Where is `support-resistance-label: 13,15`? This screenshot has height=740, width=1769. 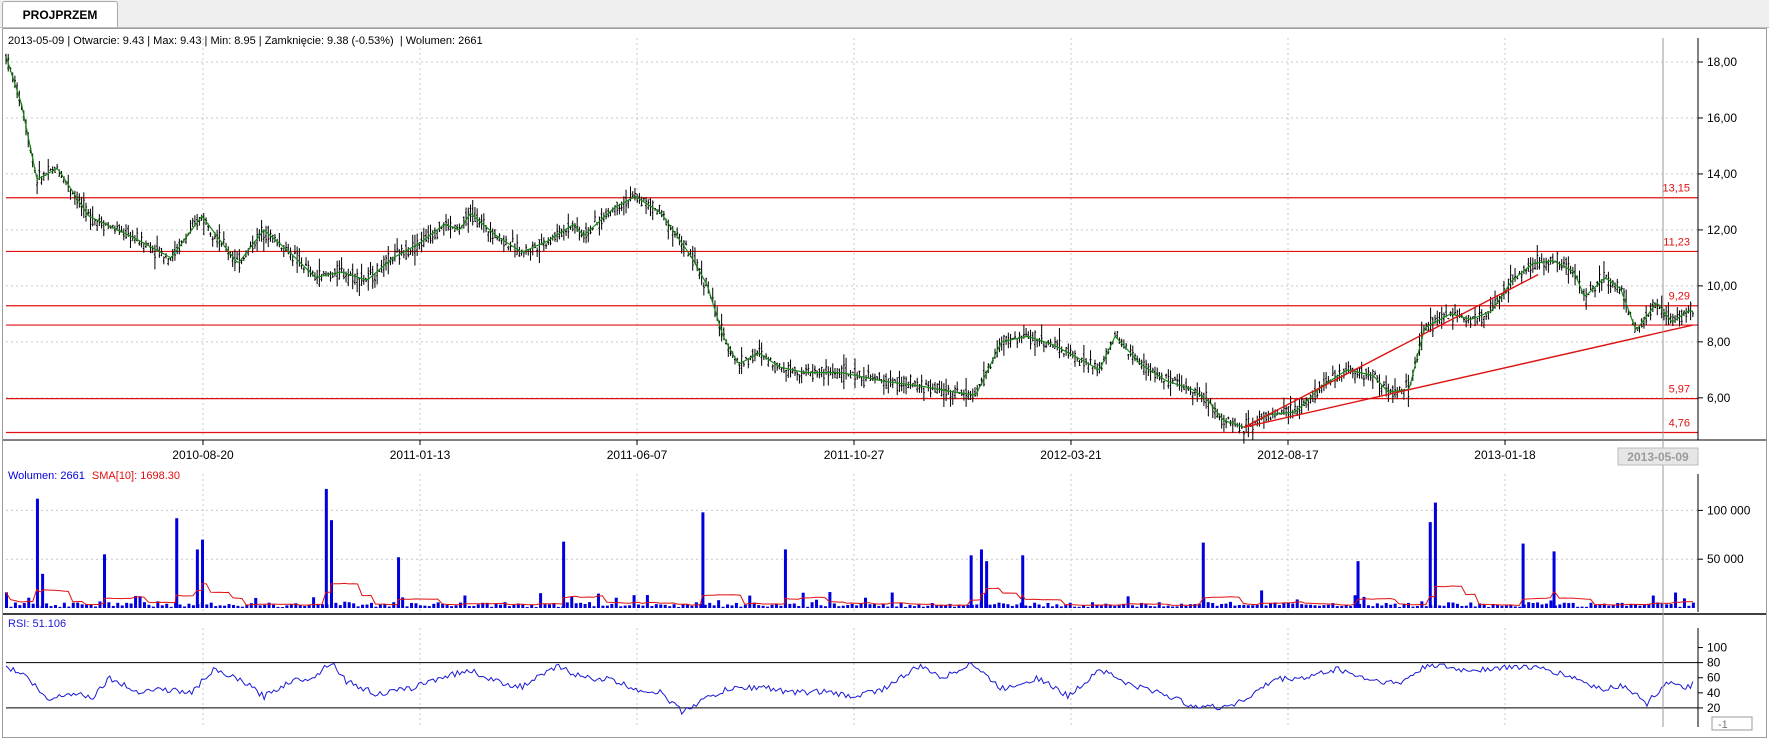 support-resistance-label: 13,15 is located at coordinates (1676, 189).